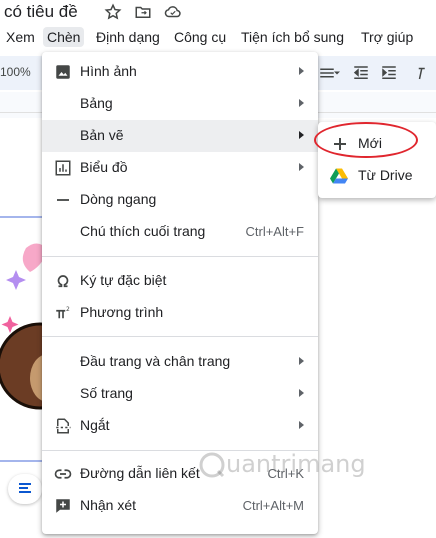 This screenshot has height=538, width=436. What do you see at coordinates (102, 135) in the screenshot?
I see `menu-item-label: Bản vẽ` at bounding box center [102, 135].